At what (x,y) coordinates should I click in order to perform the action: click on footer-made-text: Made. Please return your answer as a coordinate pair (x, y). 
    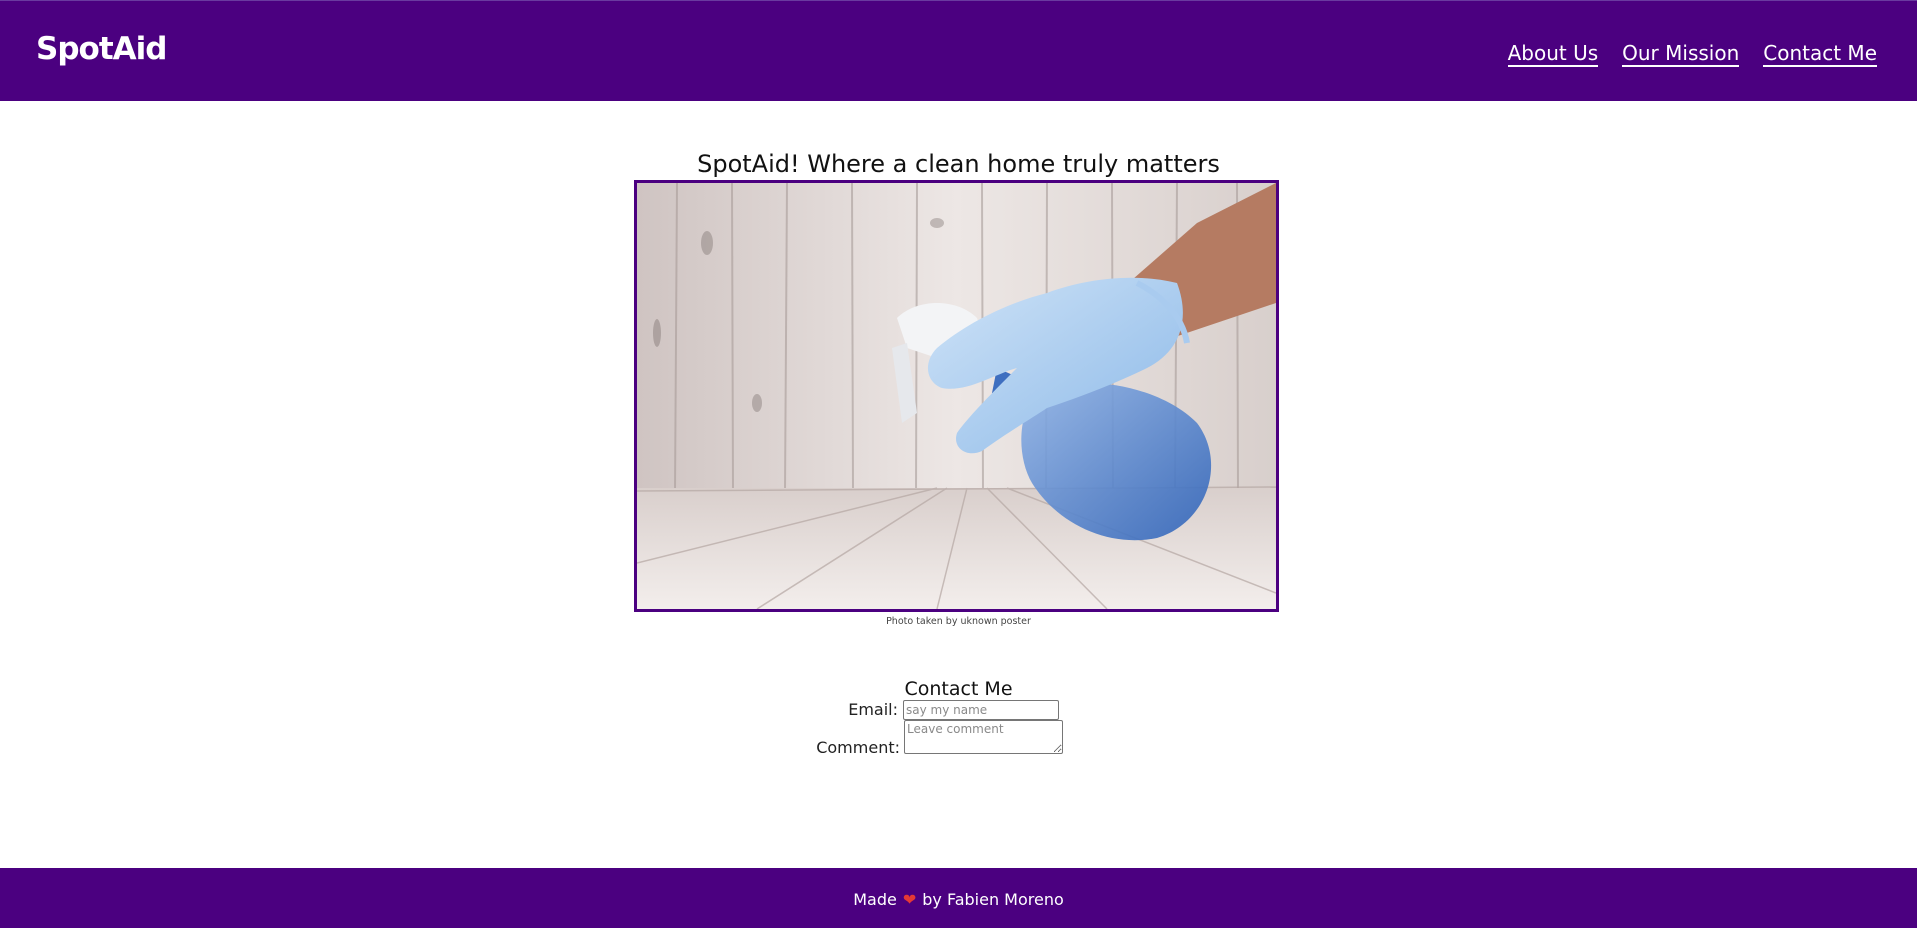
    Looking at the image, I should click on (875, 899).